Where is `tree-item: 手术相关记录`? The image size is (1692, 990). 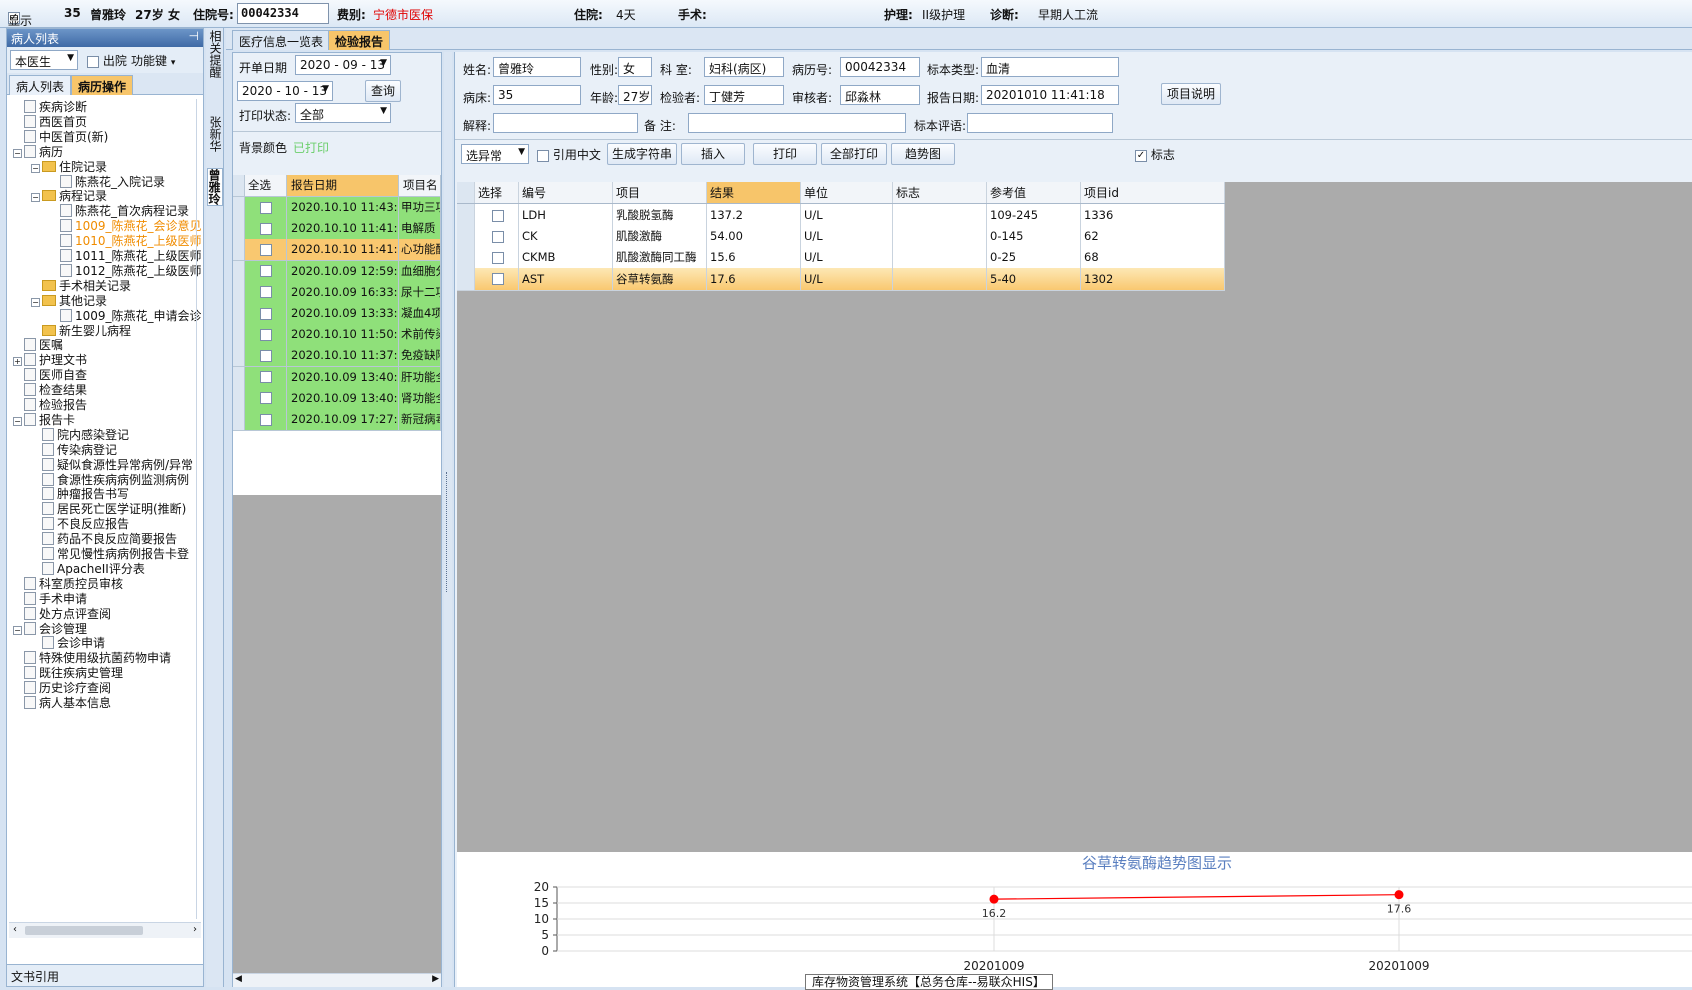 tree-item: 手术相关记录 is located at coordinates (81, 286).